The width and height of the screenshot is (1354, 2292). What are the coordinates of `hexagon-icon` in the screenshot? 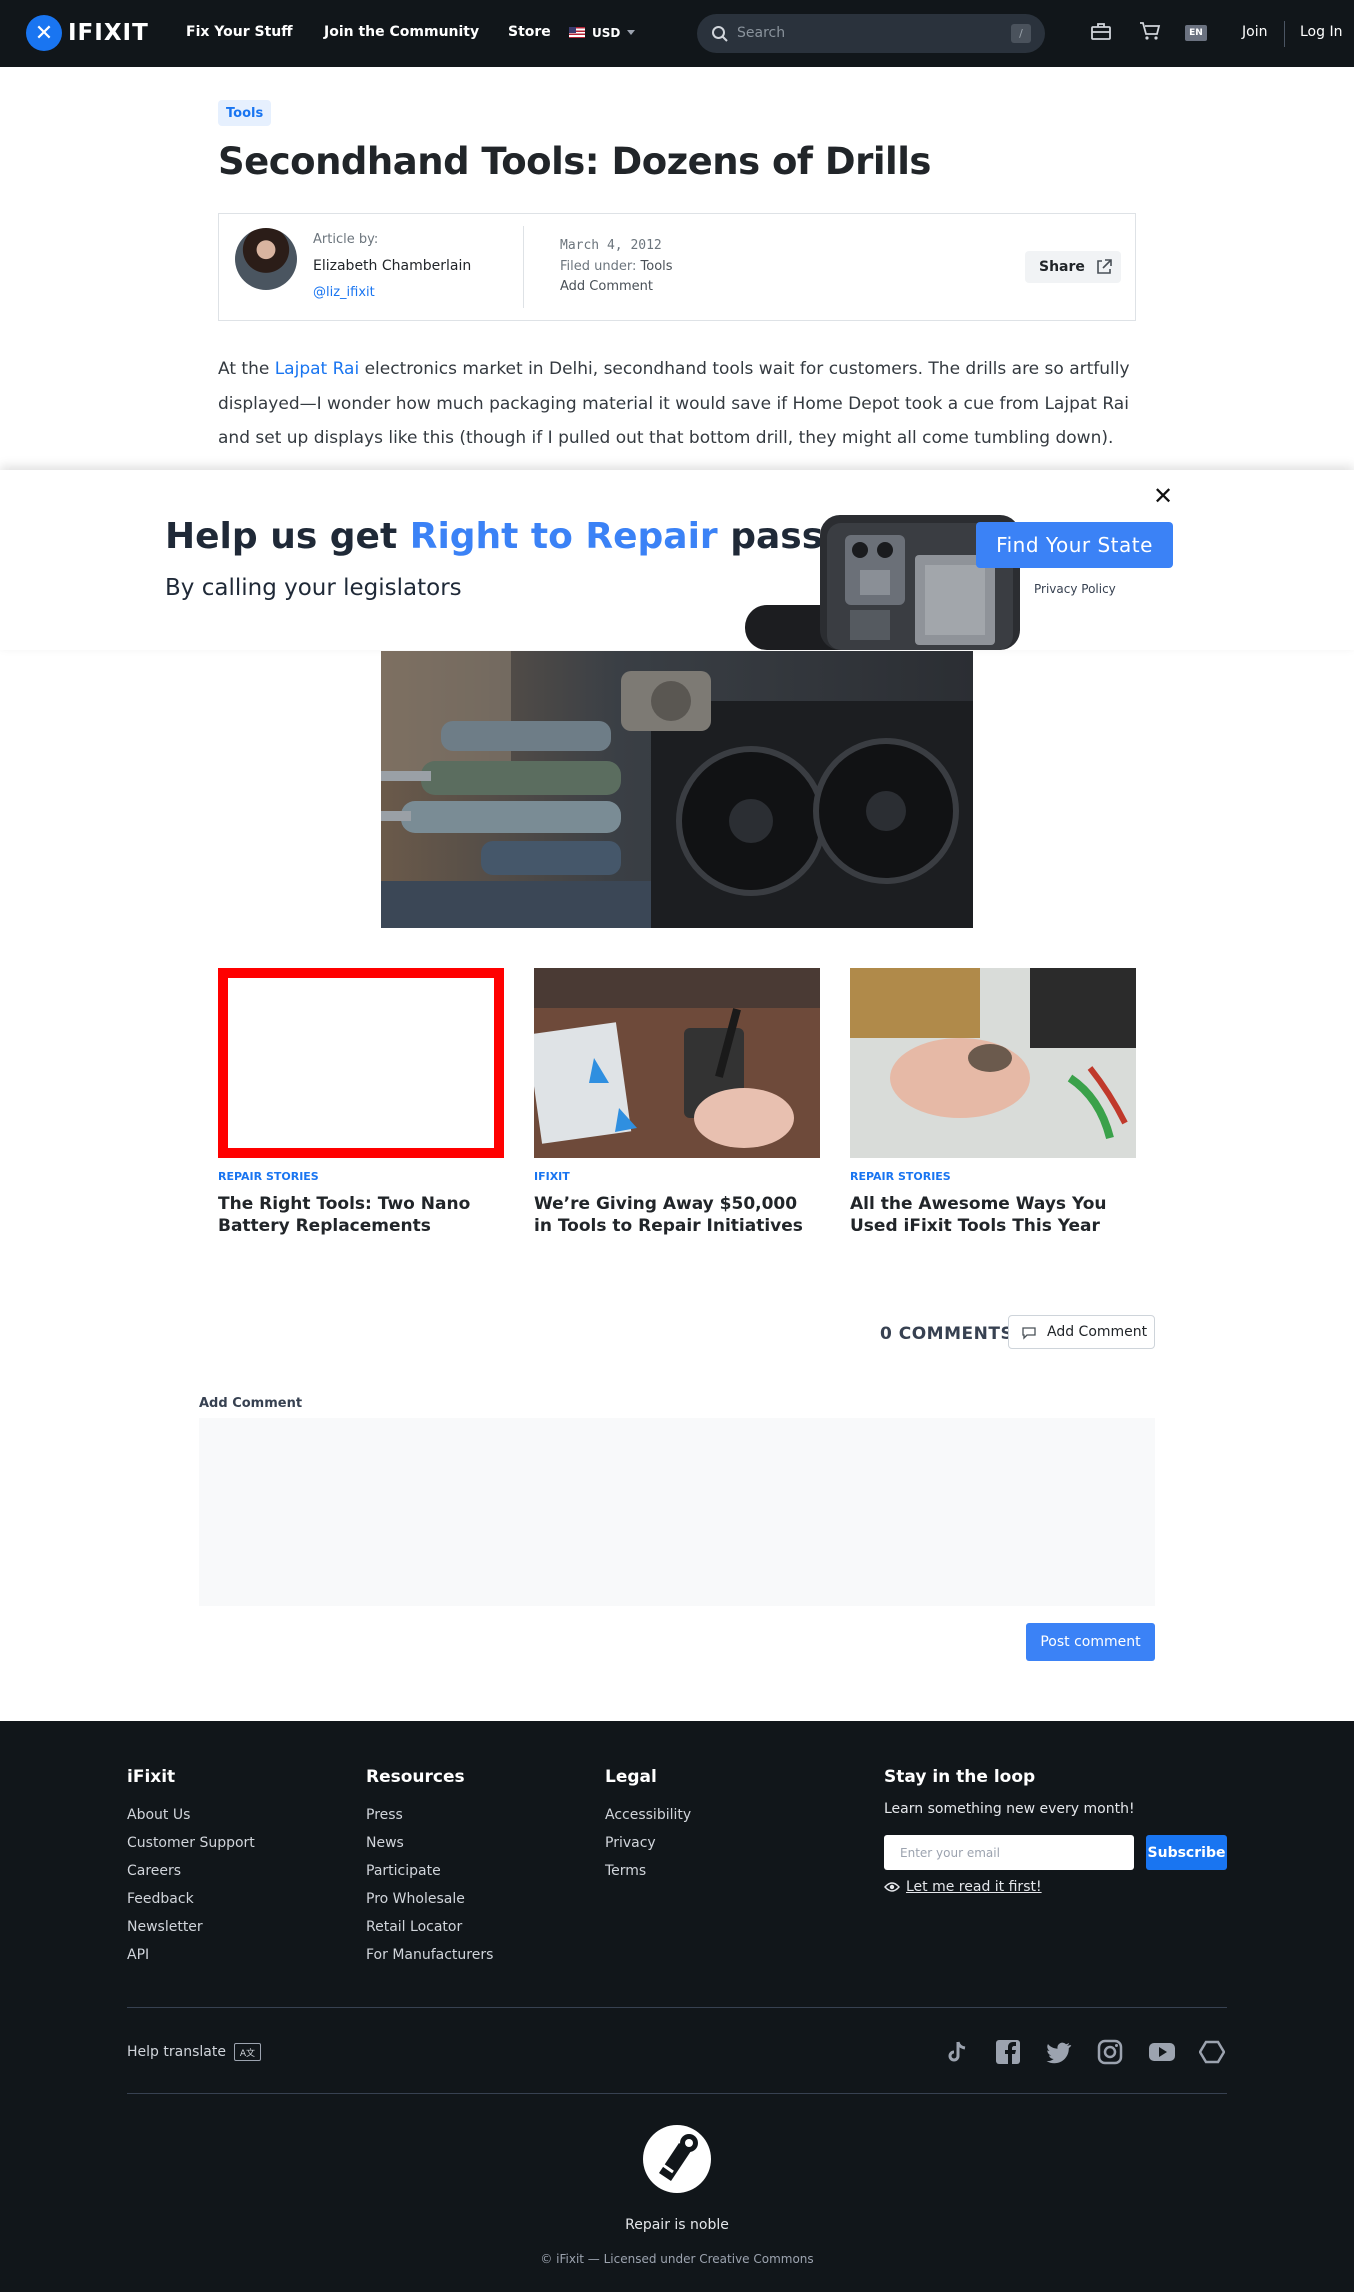 It's located at (1212, 2052).